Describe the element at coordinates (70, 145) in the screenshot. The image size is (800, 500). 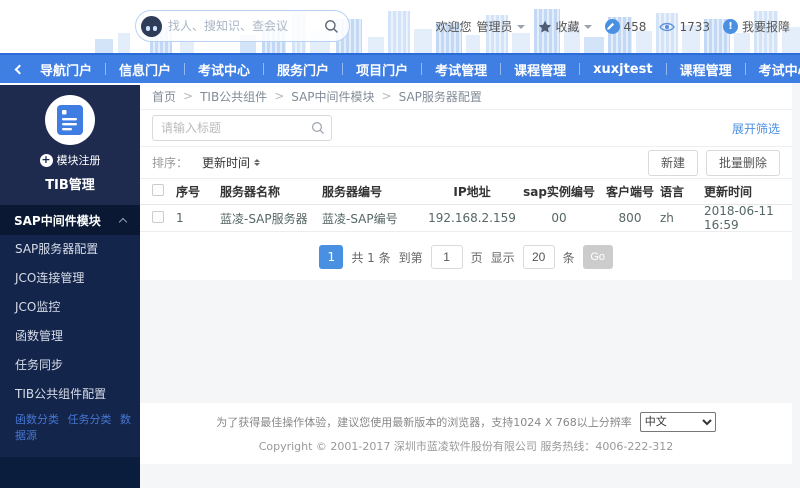
I see `sidebar-app-block: + 模块注册 TIB管理` at that location.